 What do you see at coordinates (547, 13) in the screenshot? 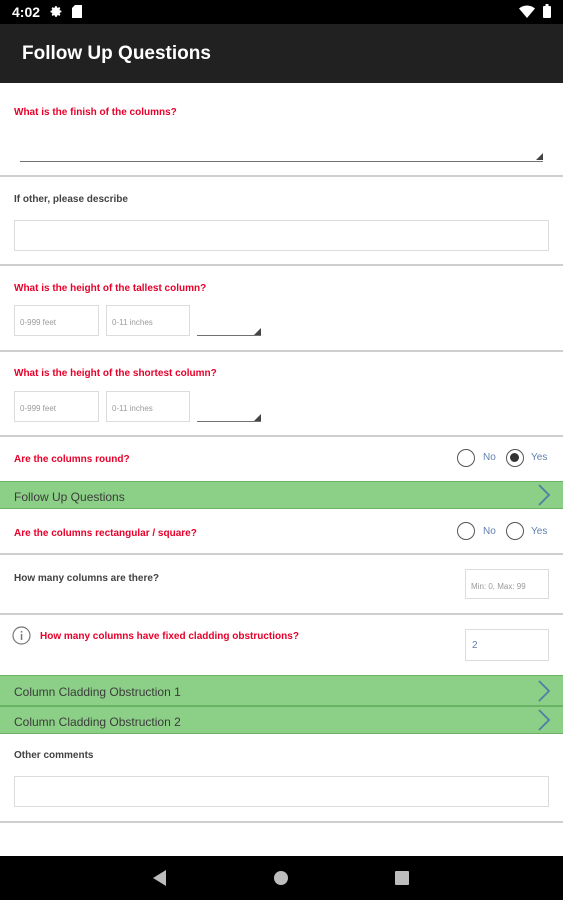
I see `battery-icon` at bounding box center [547, 13].